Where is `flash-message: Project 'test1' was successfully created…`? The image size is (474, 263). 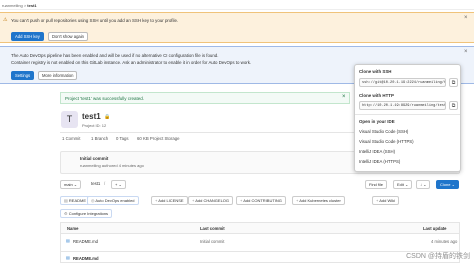 flash-message: Project 'test1' was successfully created… is located at coordinates (105, 98).